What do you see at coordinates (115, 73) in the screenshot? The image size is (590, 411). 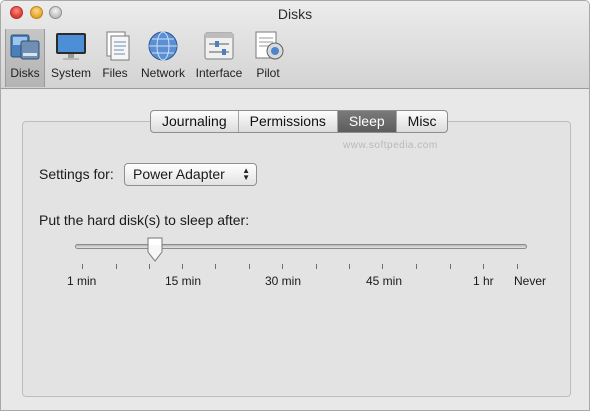 I see `toolbar-label-files: Files` at bounding box center [115, 73].